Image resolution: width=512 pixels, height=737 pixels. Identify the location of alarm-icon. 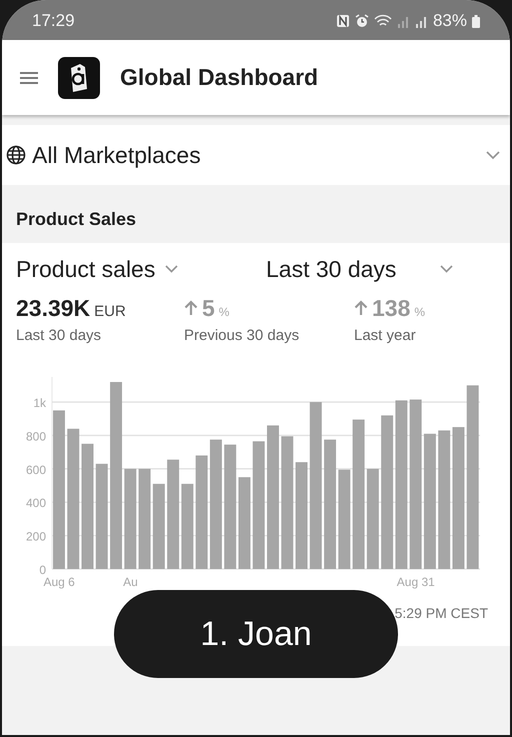
(361, 21).